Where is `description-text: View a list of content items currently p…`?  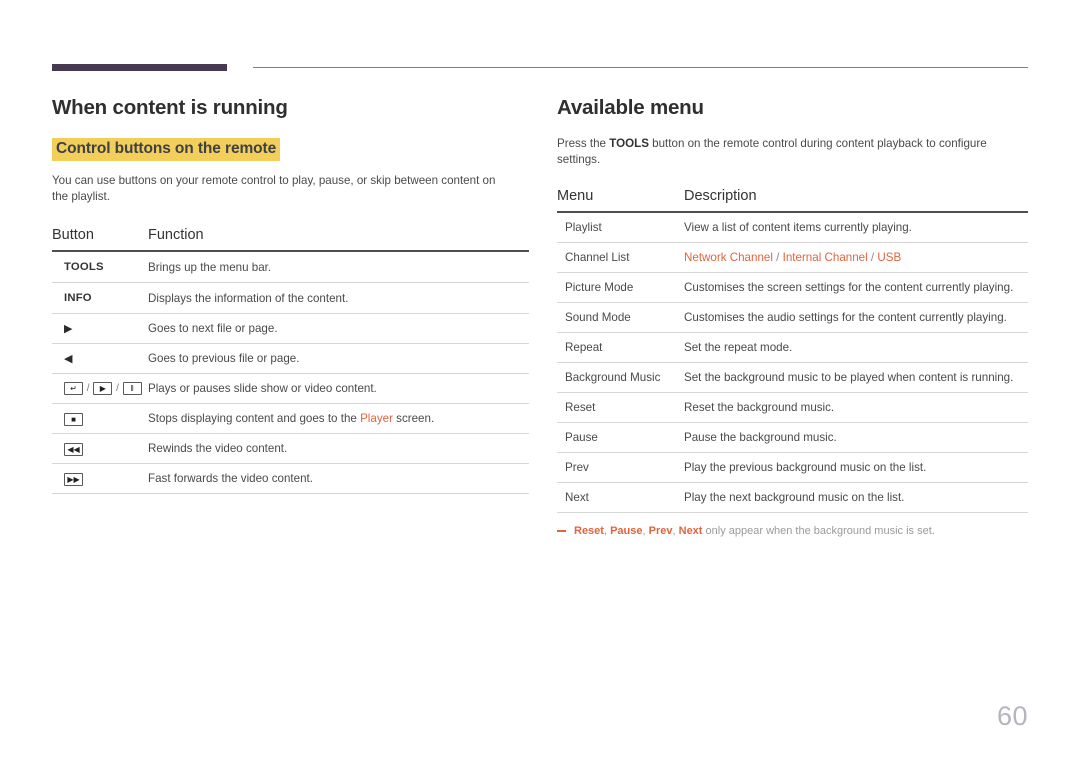 description-text: View a list of content items currently p… is located at coordinates (798, 227).